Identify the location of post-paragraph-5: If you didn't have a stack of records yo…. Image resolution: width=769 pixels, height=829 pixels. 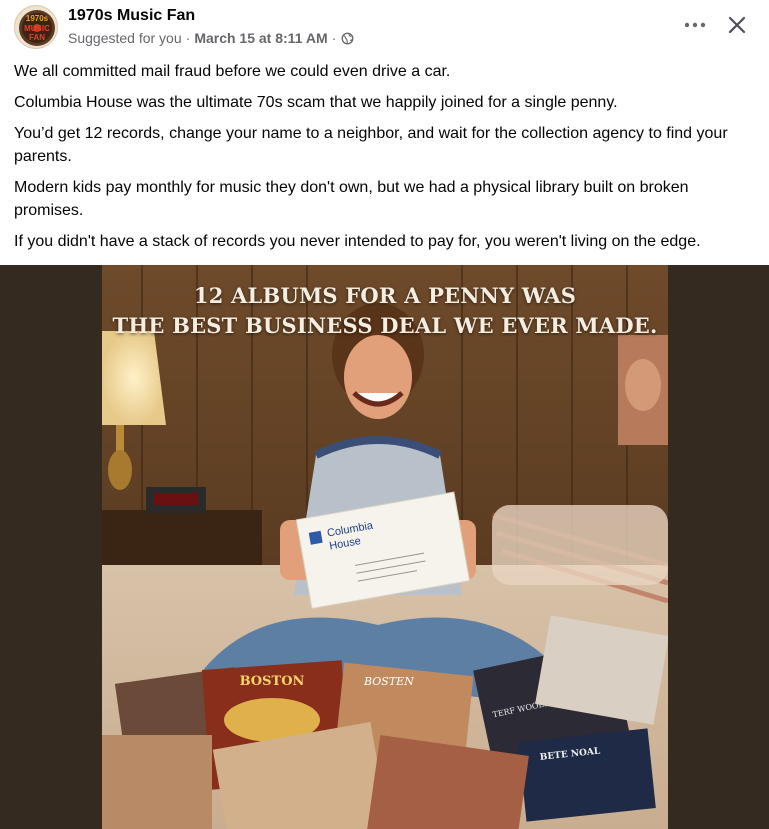
(357, 241).